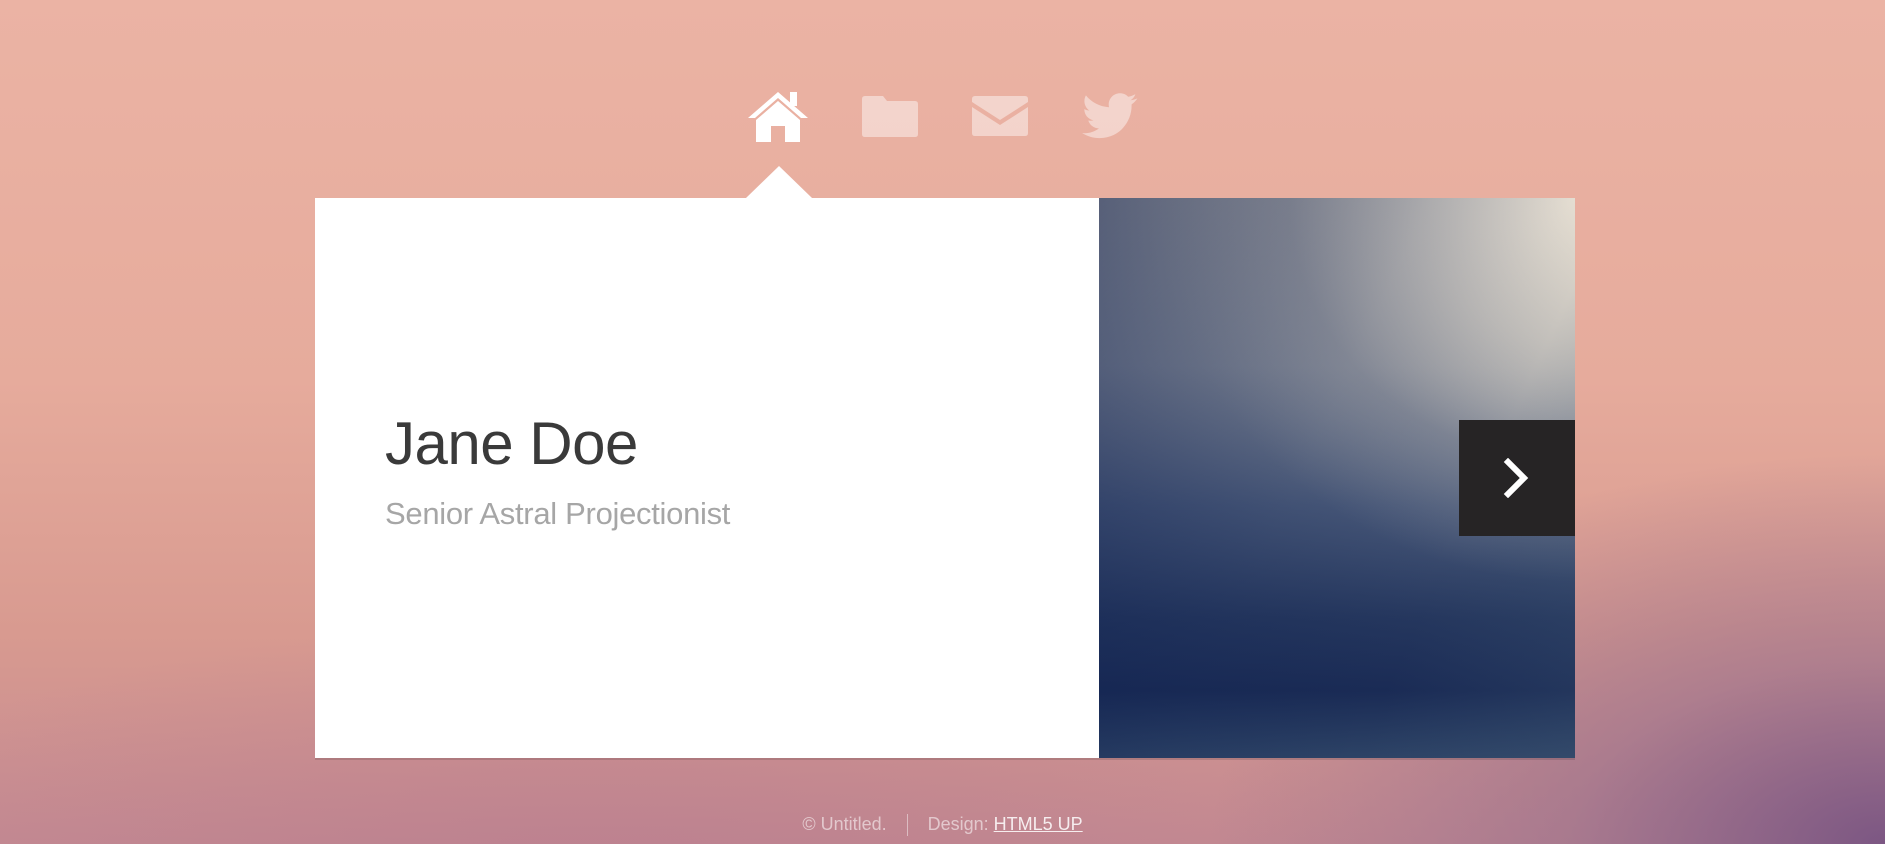 The width and height of the screenshot is (1885, 844). I want to click on nav-twitter, so click(1110, 116).